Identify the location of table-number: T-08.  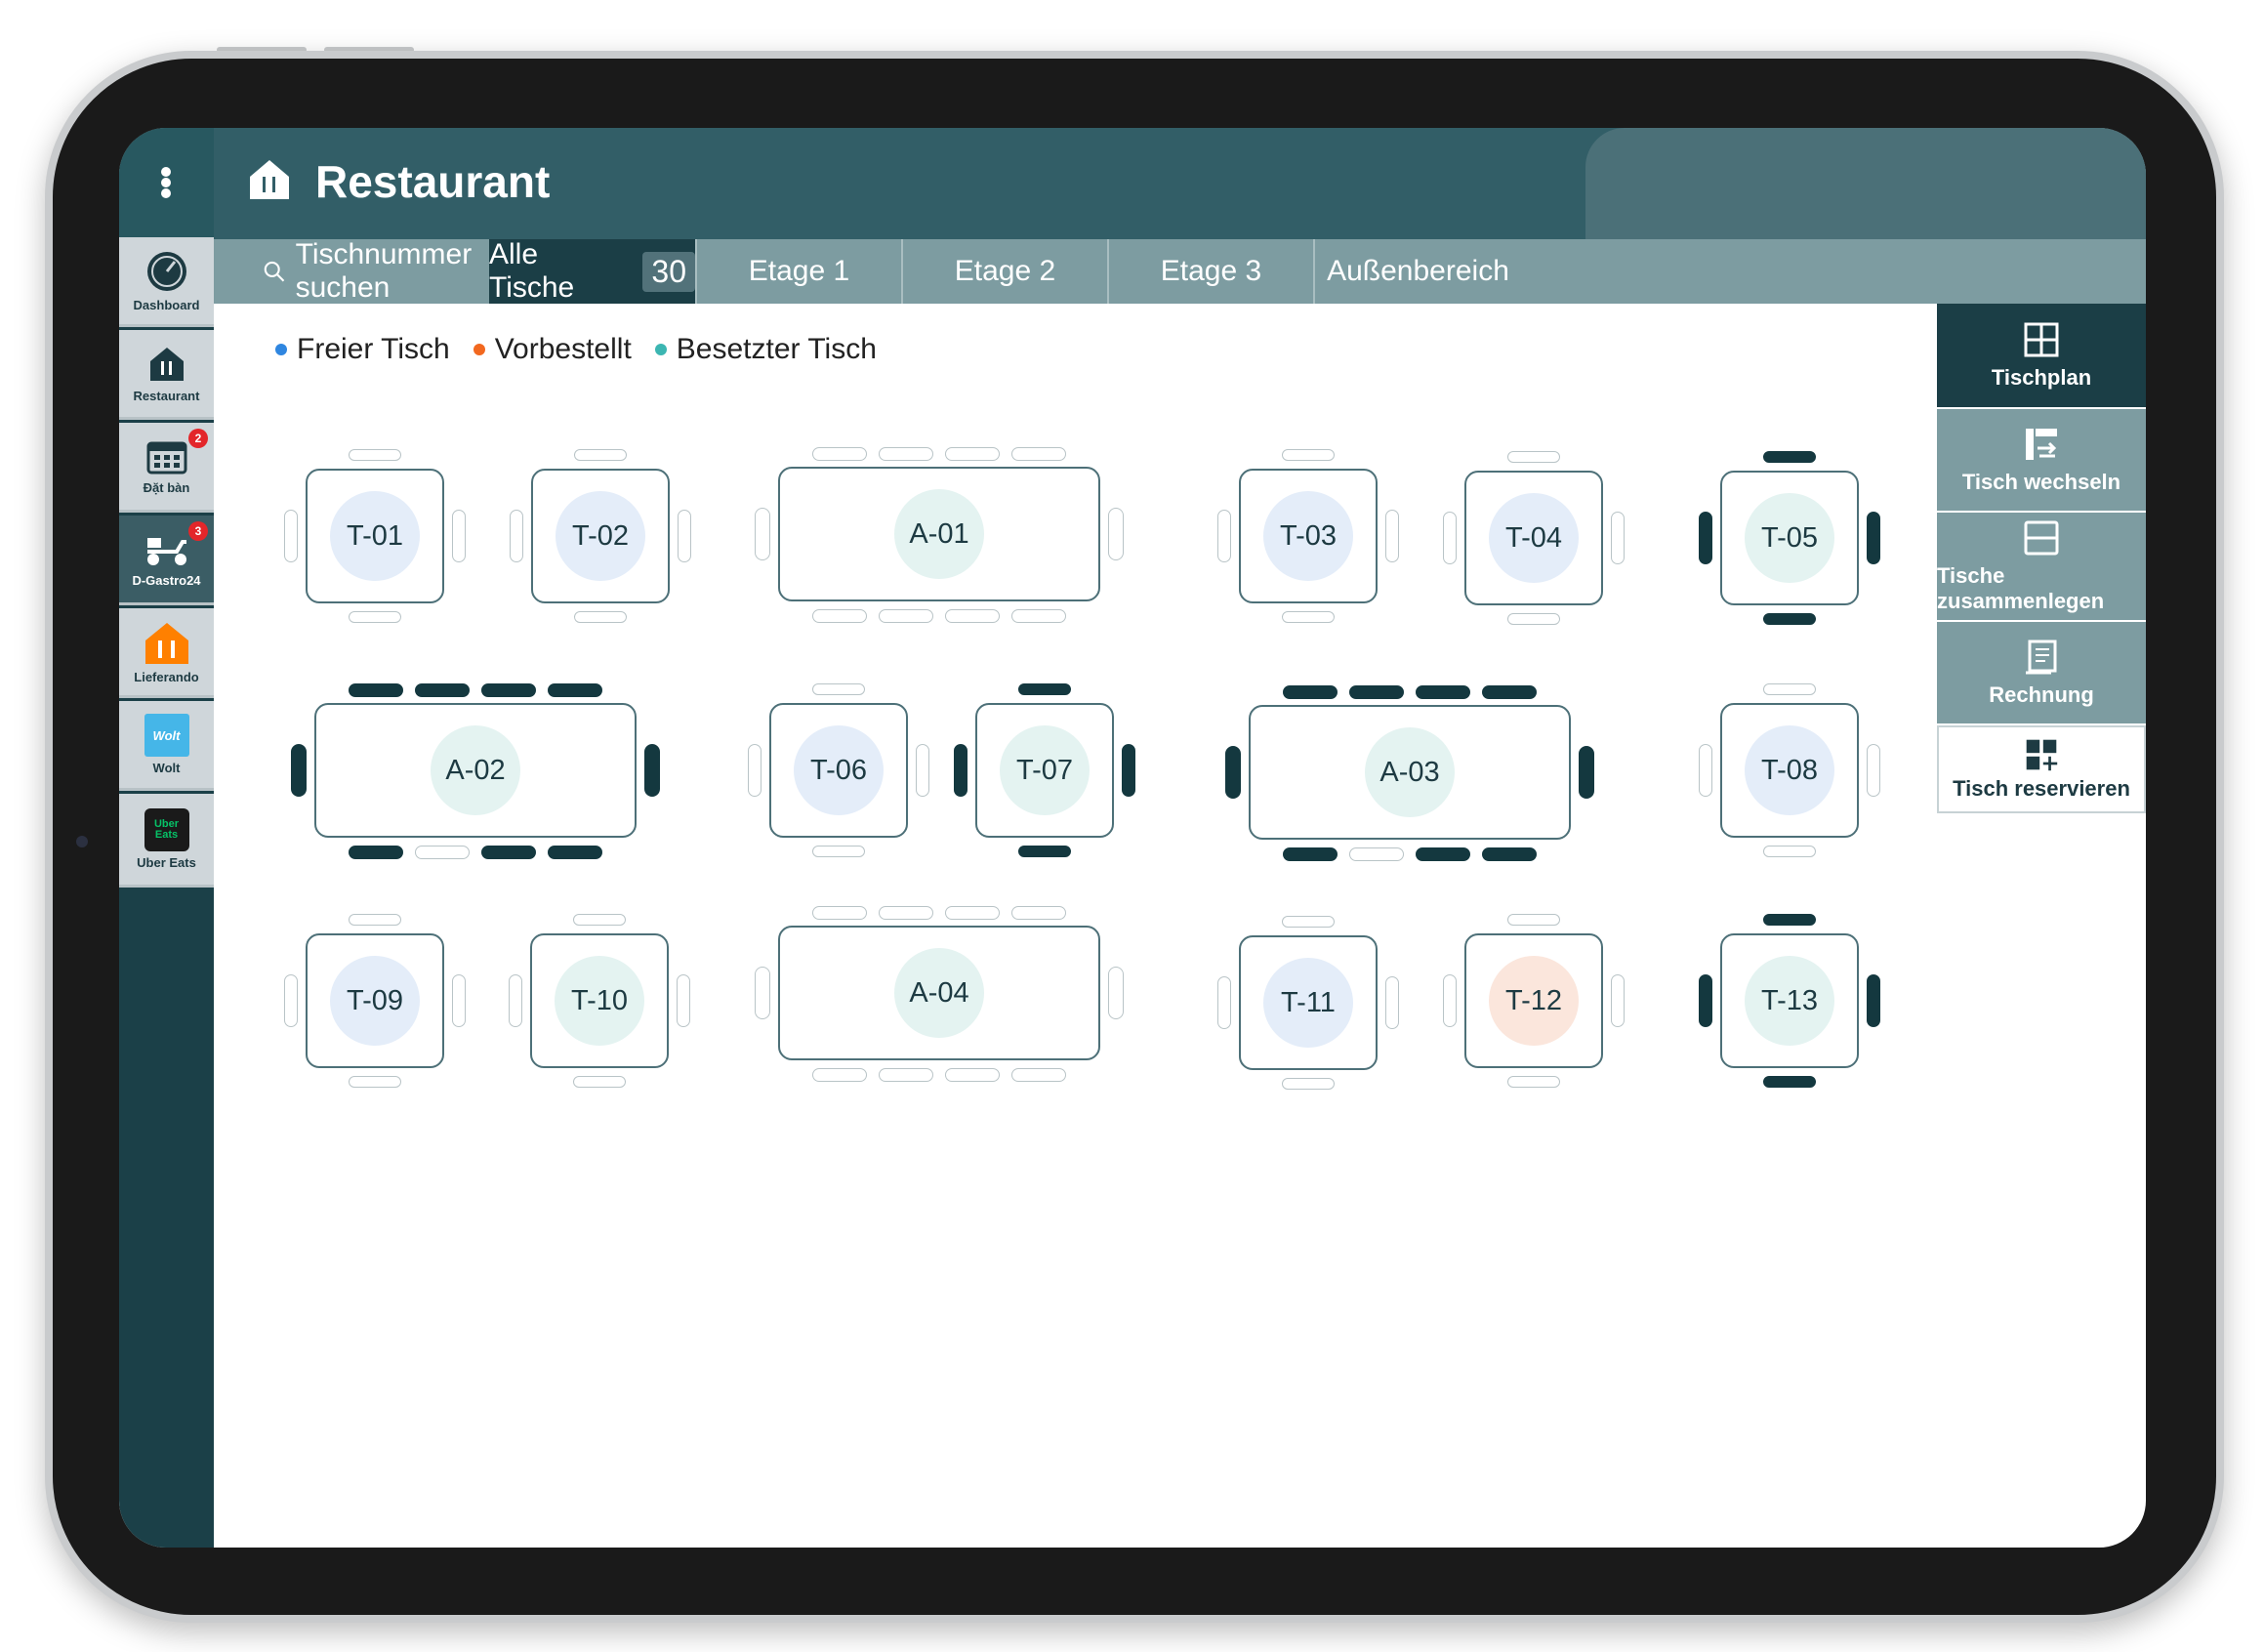
(1789, 770).